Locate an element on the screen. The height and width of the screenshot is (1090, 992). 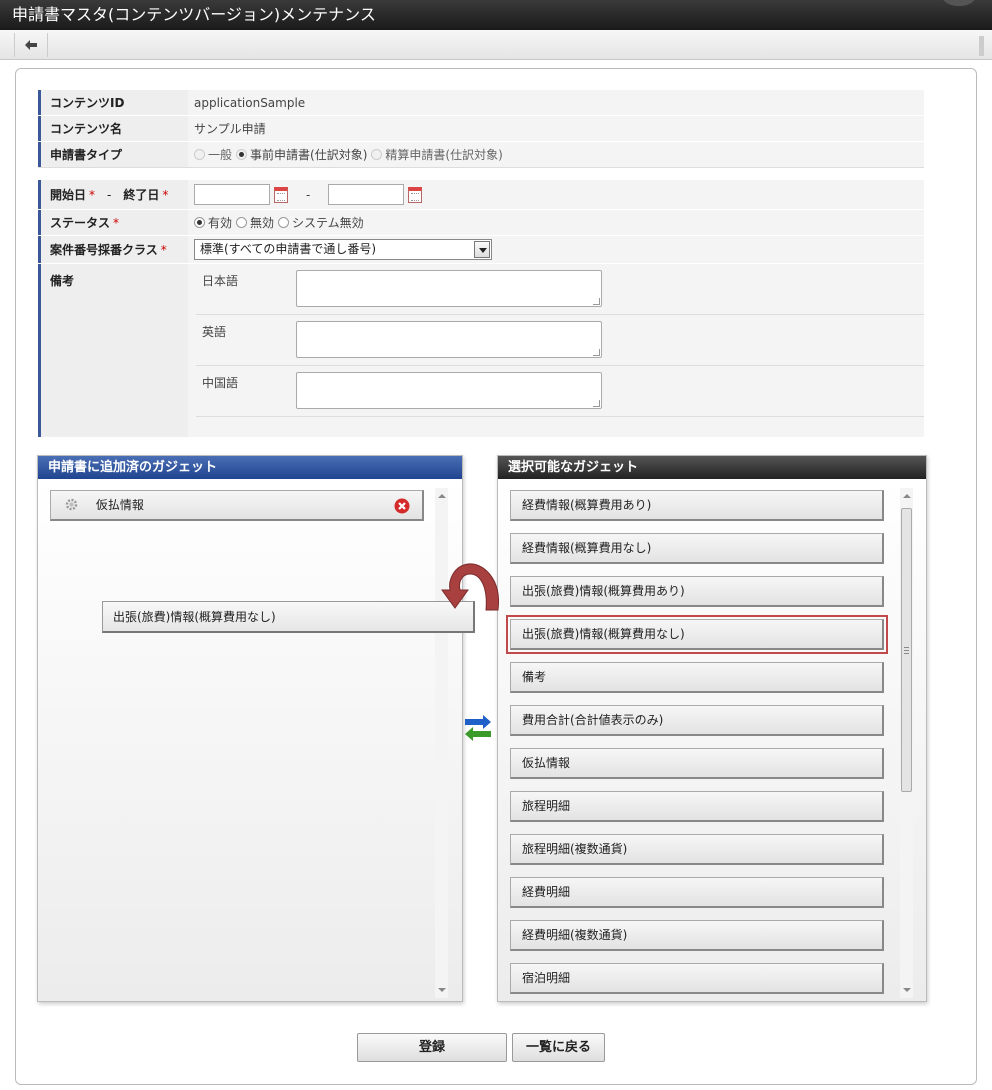
available-gadget-item: 宿泊明細 is located at coordinates (697, 978).